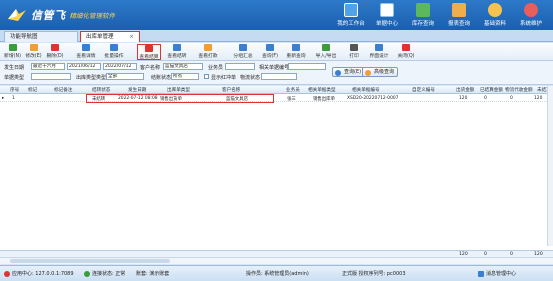  What do you see at coordinates (386, 24) in the screenshot?
I see `topnav-label: 单据中心` at bounding box center [386, 24].